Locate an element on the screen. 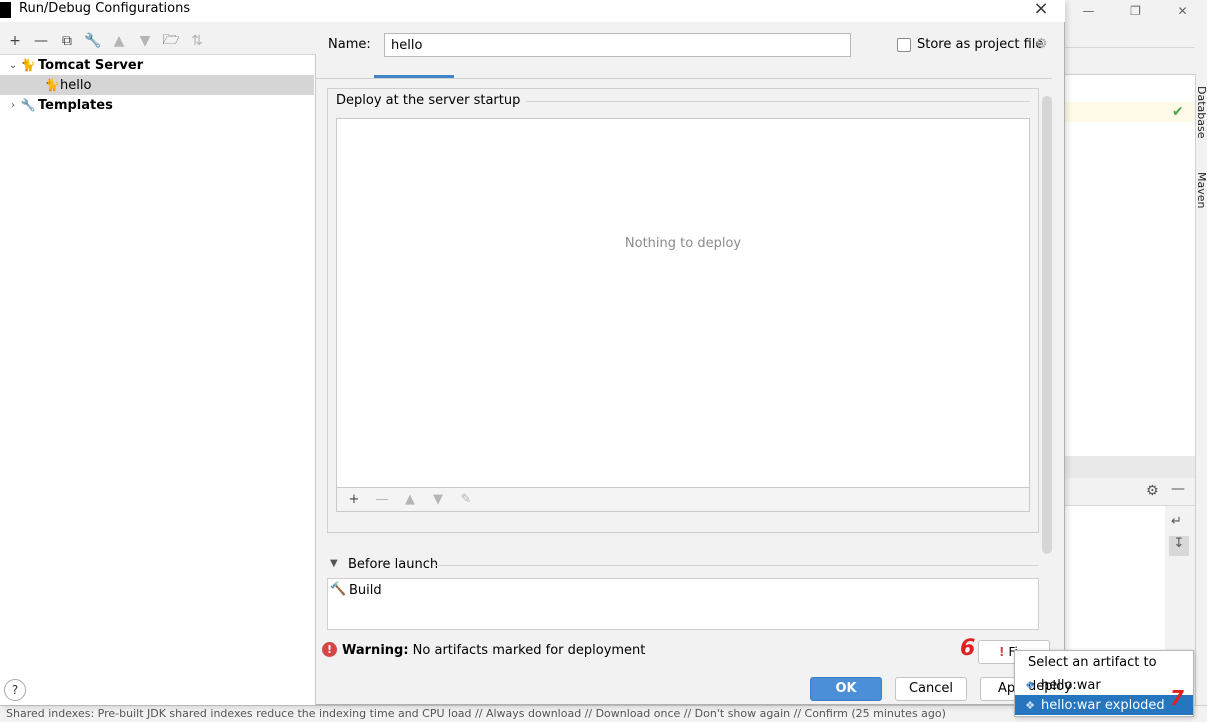 This screenshot has height=722, width=1207. ide-toolbar is located at coordinates (1130, 35).